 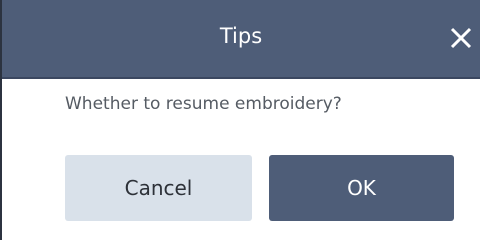 What do you see at coordinates (203, 104) in the screenshot?
I see `dialog-message: Whether to resume embroidery?` at bounding box center [203, 104].